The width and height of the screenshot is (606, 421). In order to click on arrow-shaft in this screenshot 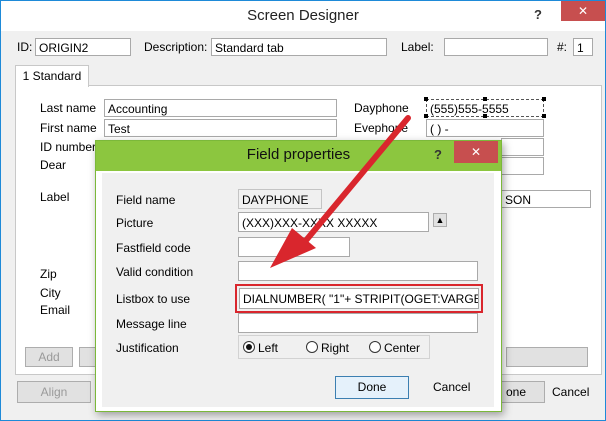, I will do `click(355, 181)`.